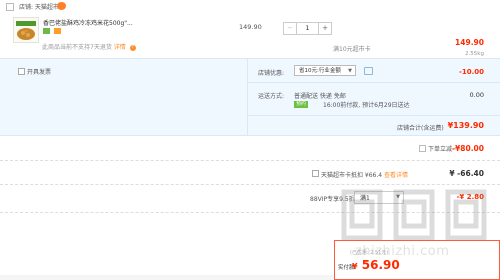 Image resolution: width=500 pixels, height=280 pixels. What do you see at coordinates (402, 251) in the screenshot?
I see `watermark-url: zhizhizhi.com` at bounding box center [402, 251].